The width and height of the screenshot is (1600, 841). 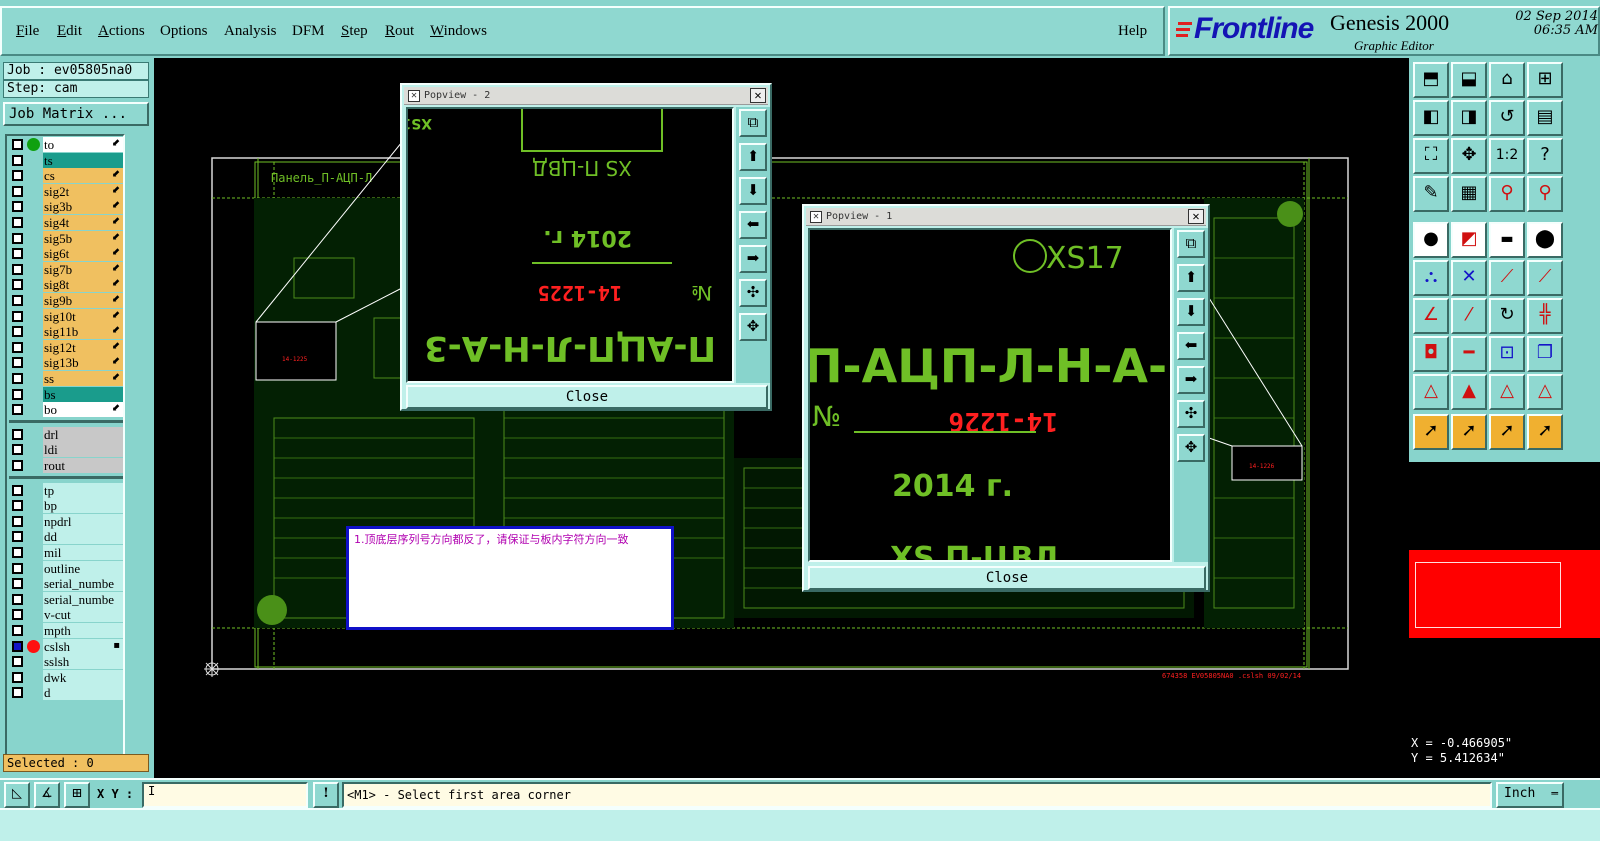 What do you see at coordinates (83, 646) in the screenshot?
I see `layer-name: cslsh` at bounding box center [83, 646].